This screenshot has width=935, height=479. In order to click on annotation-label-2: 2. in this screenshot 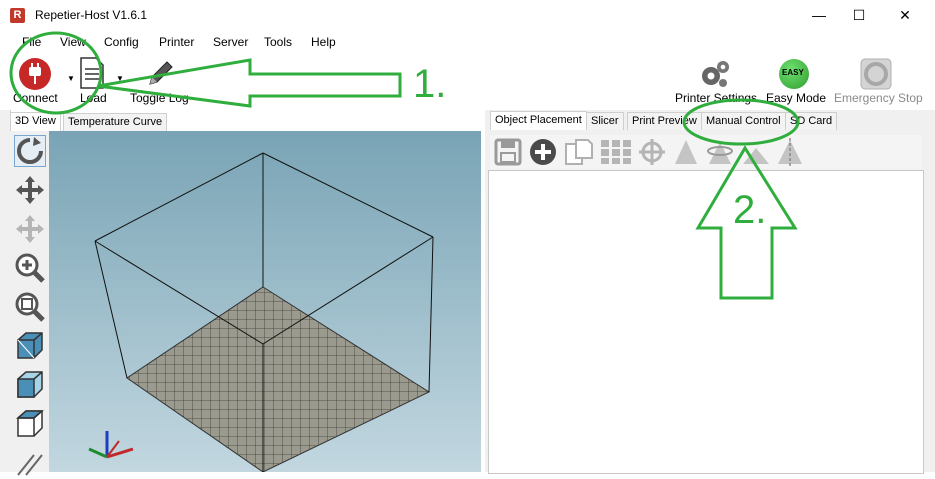, I will do `click(750, 210)`.